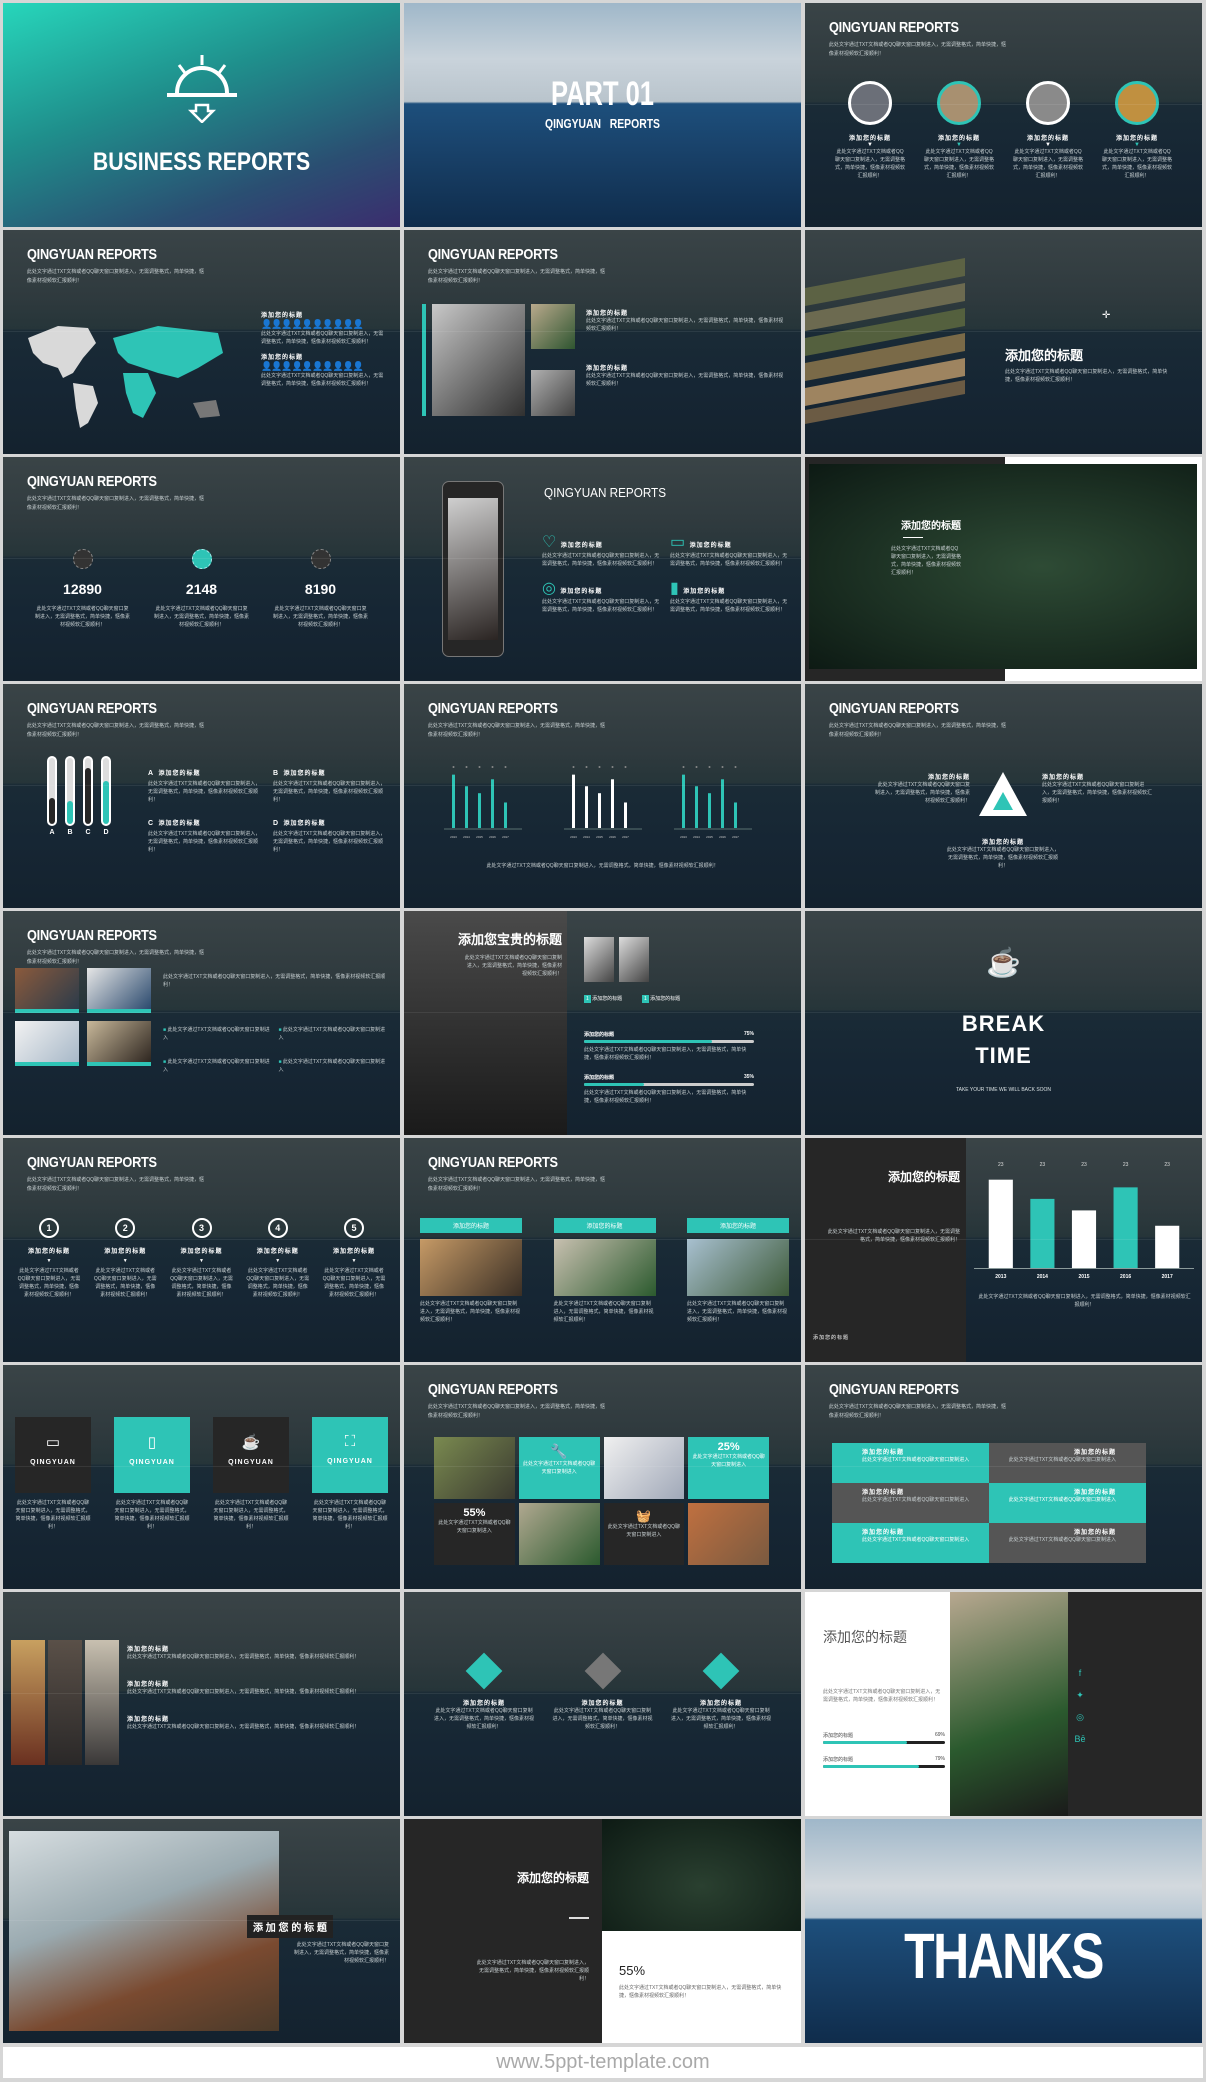  Describe the element at coordinates (505, 837) in the screenshot. I see `mini-year-label: 2017` at that location.